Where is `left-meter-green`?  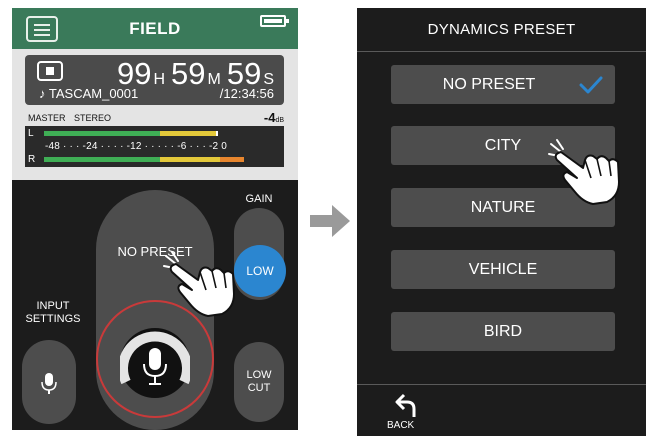 left-meter-green is located at coordinates (102, 133).